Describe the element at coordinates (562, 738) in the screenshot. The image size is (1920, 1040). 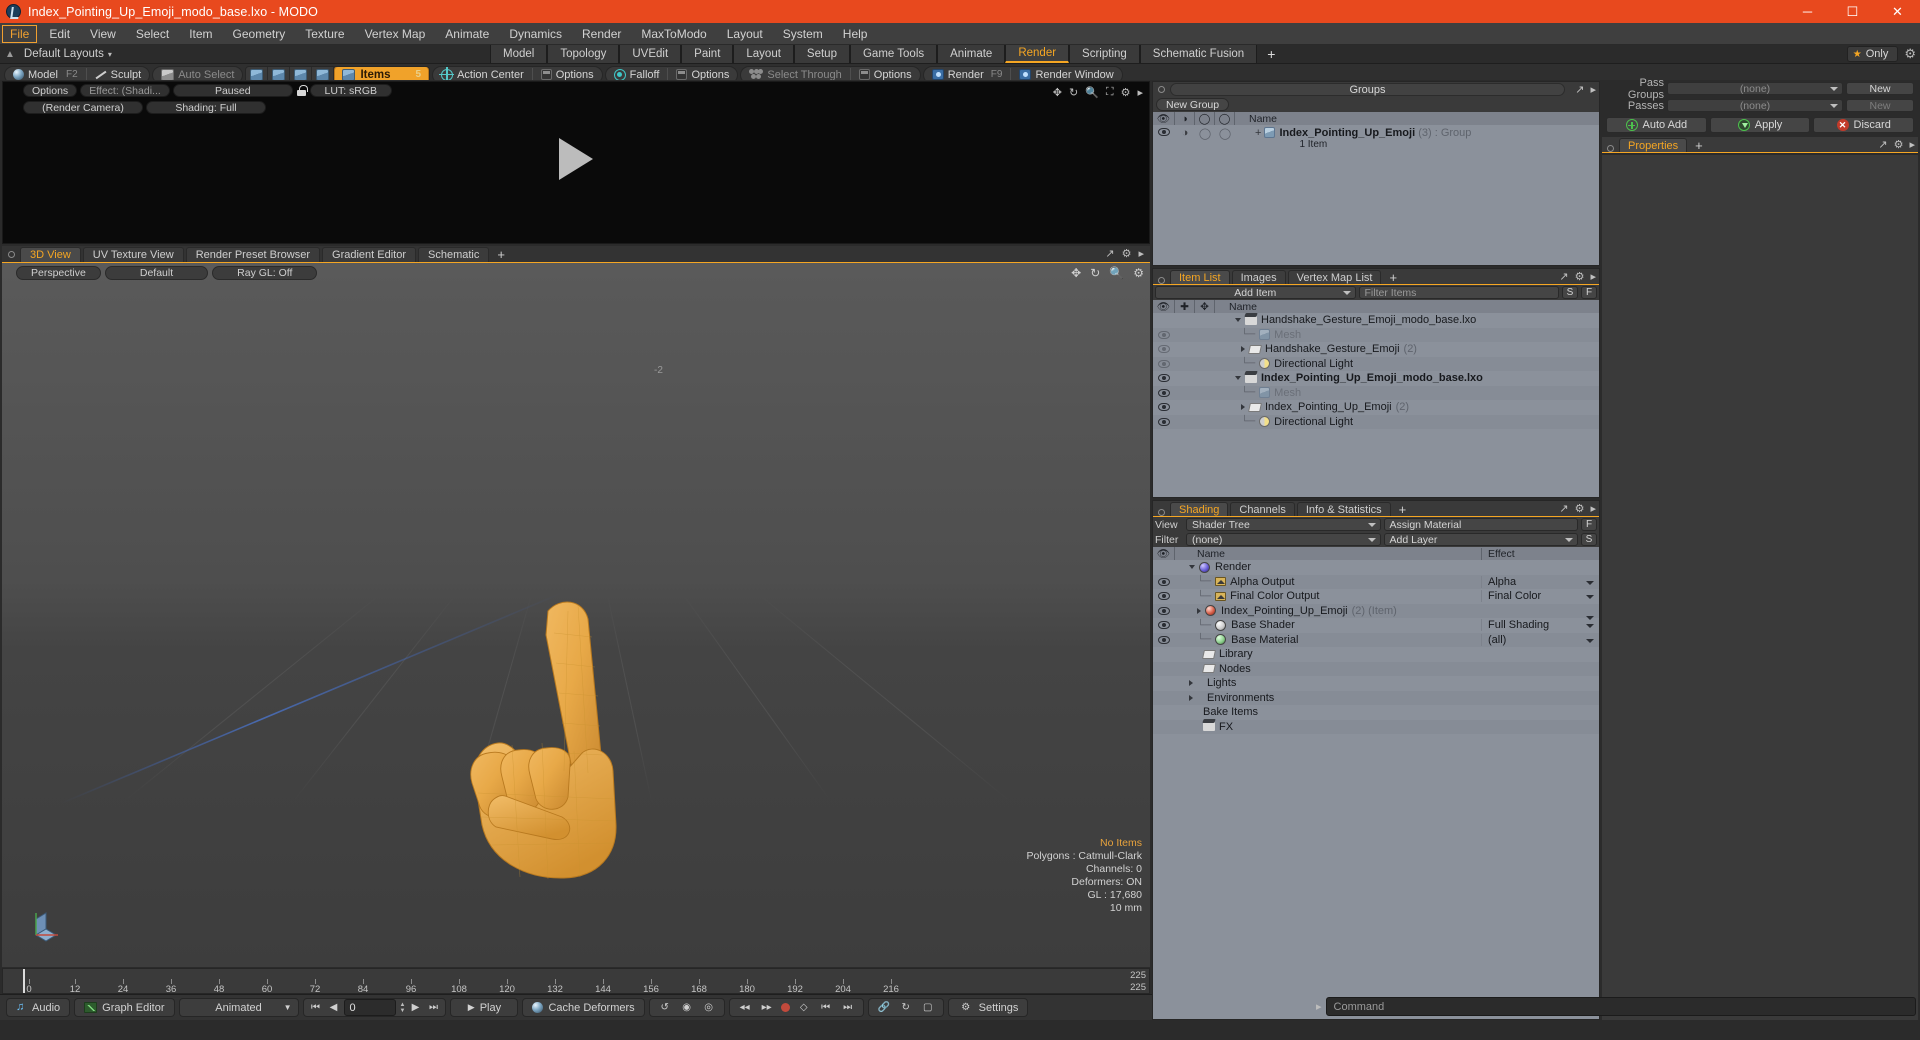
I see `hand-emoji-3d-model` at that location.